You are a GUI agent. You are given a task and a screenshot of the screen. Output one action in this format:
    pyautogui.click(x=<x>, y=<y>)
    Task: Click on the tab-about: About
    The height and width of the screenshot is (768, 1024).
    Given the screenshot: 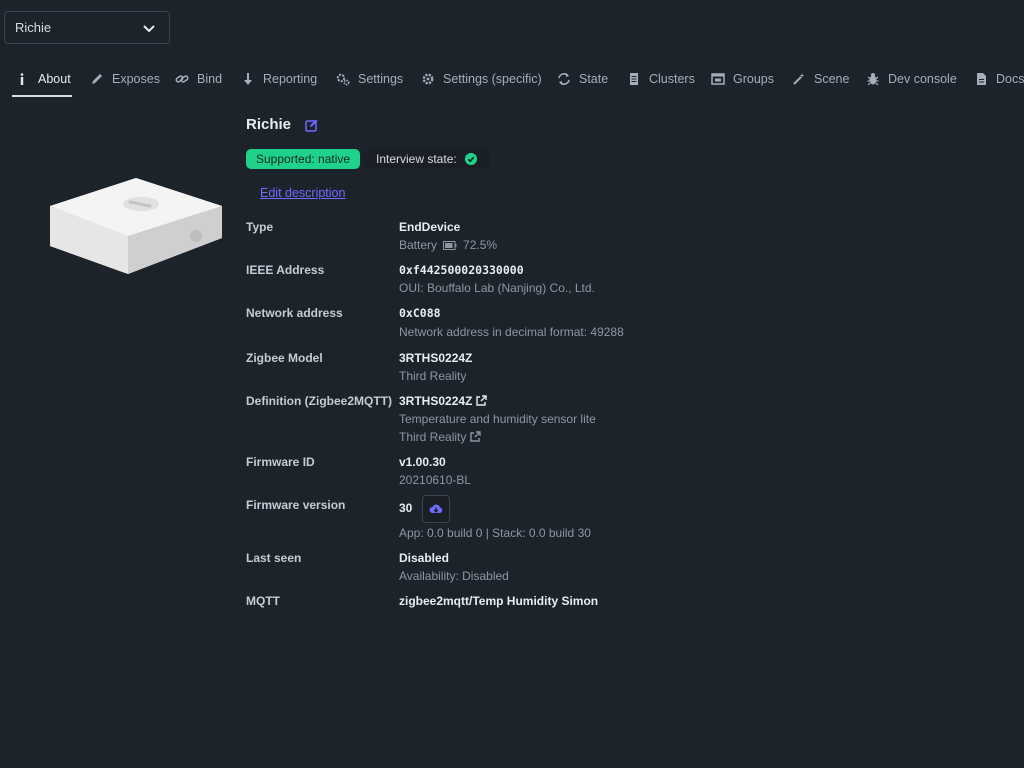 What is the action you would take?
    pyautogui.click(x=43, y=79)
    